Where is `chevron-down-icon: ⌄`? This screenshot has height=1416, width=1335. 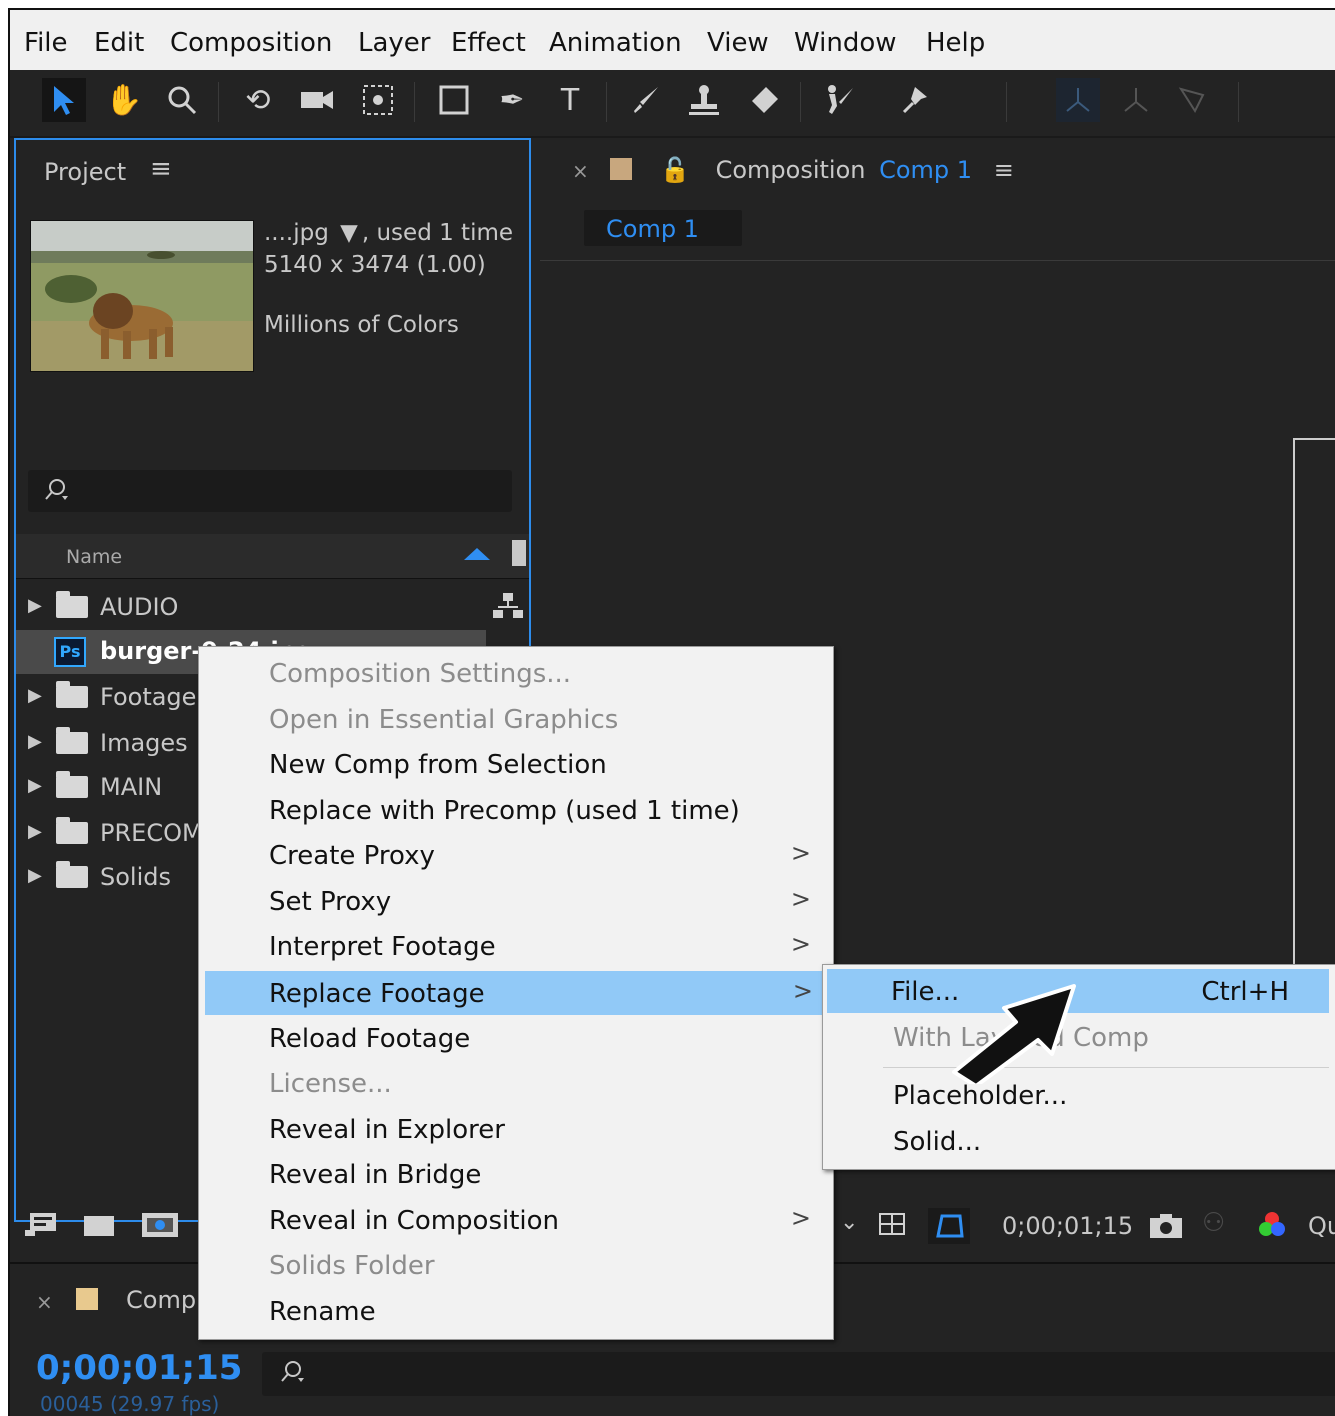
chevron-down-icon: ⌄ is located at coordinates (849, 1222).